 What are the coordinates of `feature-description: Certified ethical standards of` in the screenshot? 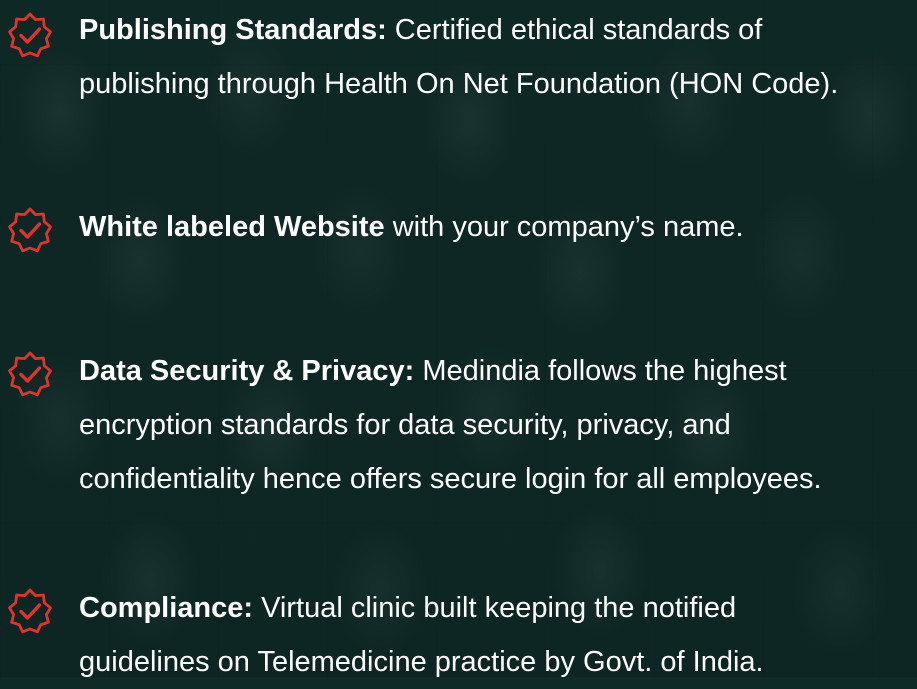 It's located at (574, 30).